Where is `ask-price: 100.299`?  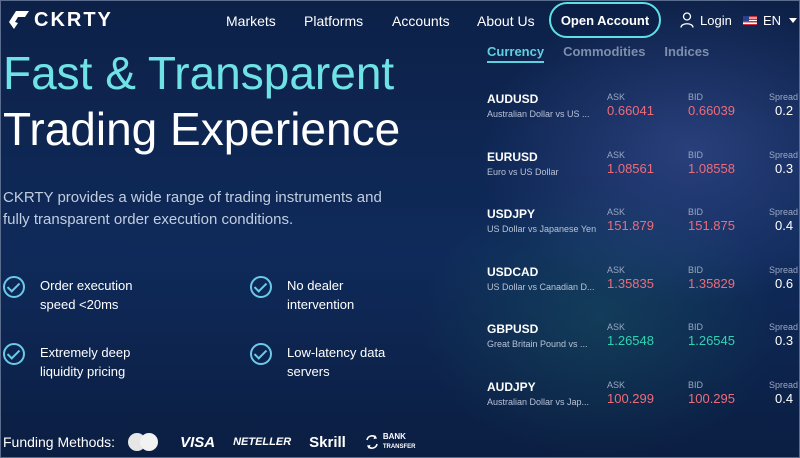
ask-price: 100.299 is located at coordinates (630, 398).